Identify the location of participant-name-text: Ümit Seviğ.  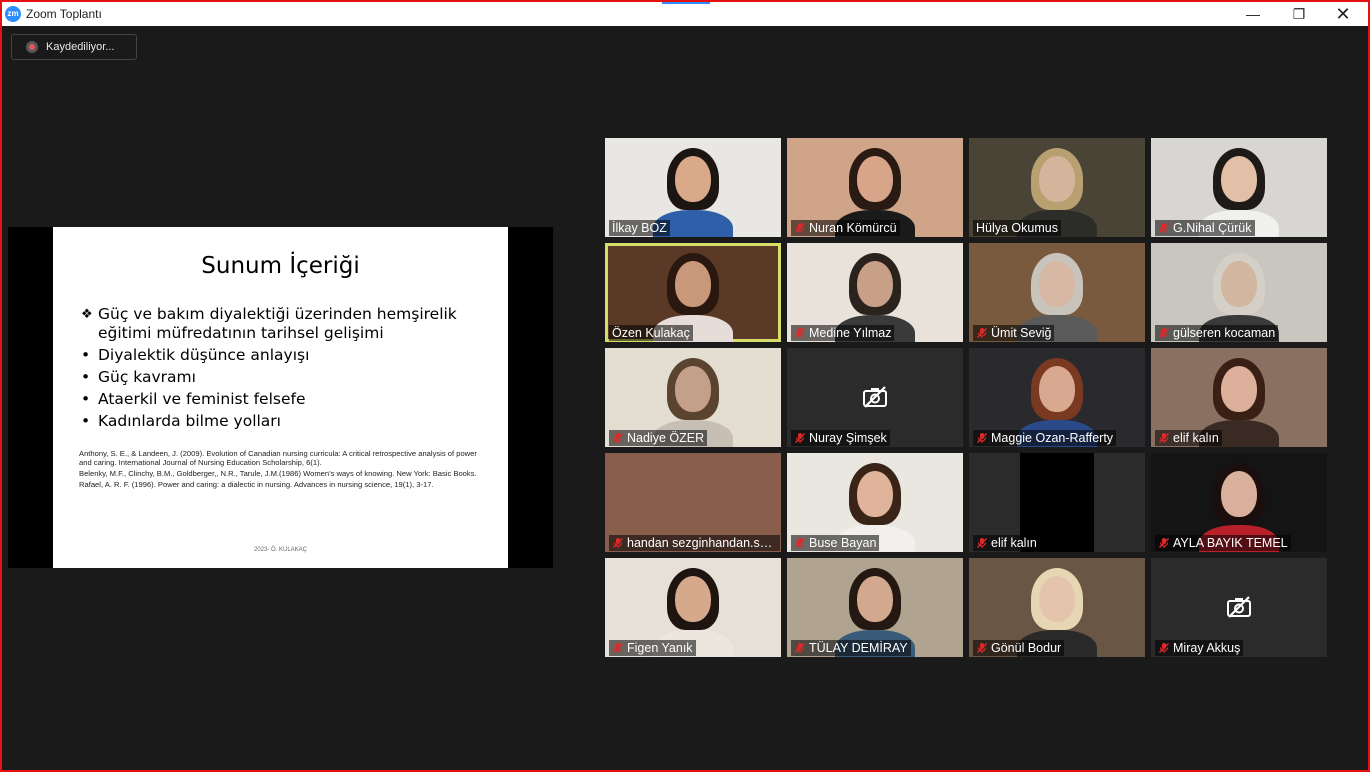
(1021, 333).